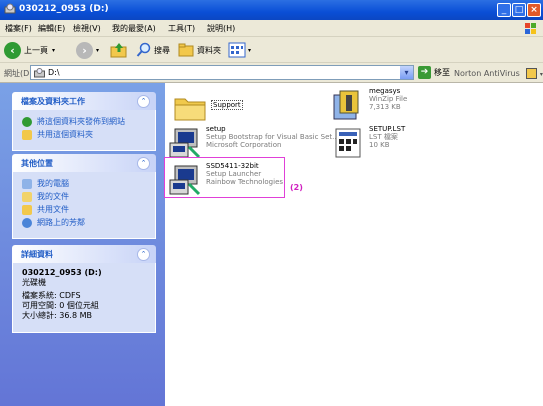  I want to click on back-label: 上一頁, so click(36, 50).